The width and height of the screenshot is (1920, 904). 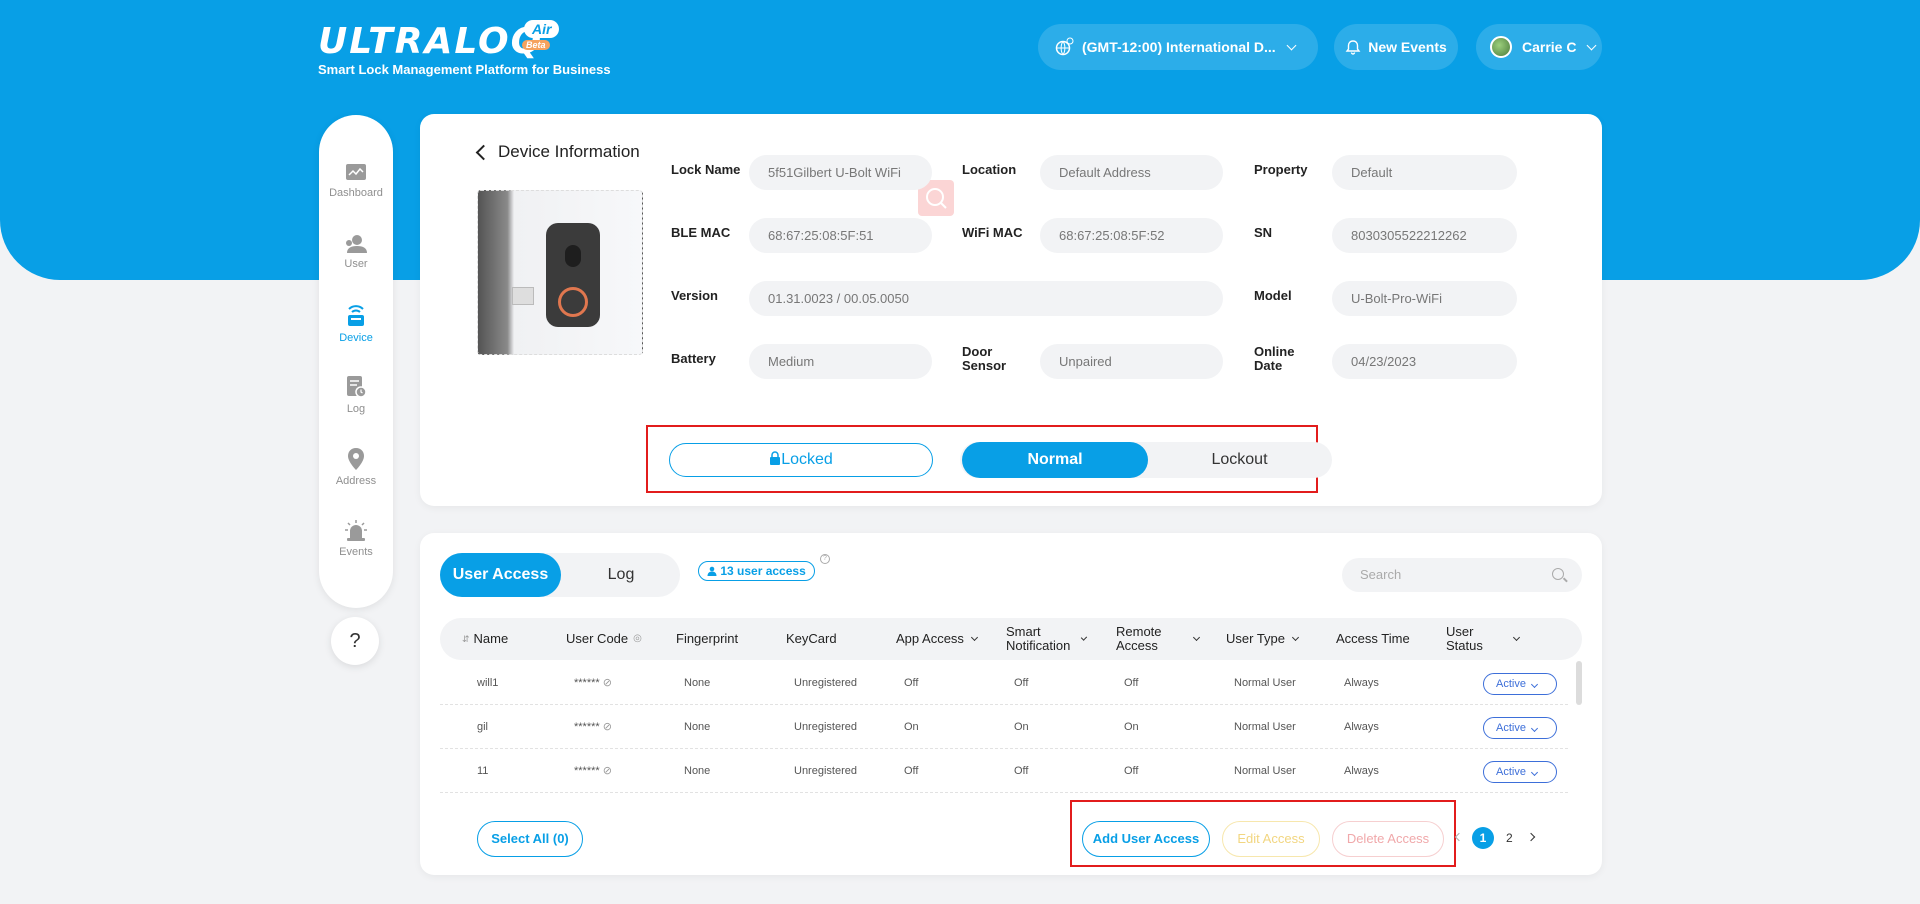 What do you see at coordinates (937, 639) in the screenshot?
I see `column-header-app-access: App Access` at bounding box center [937, 639].